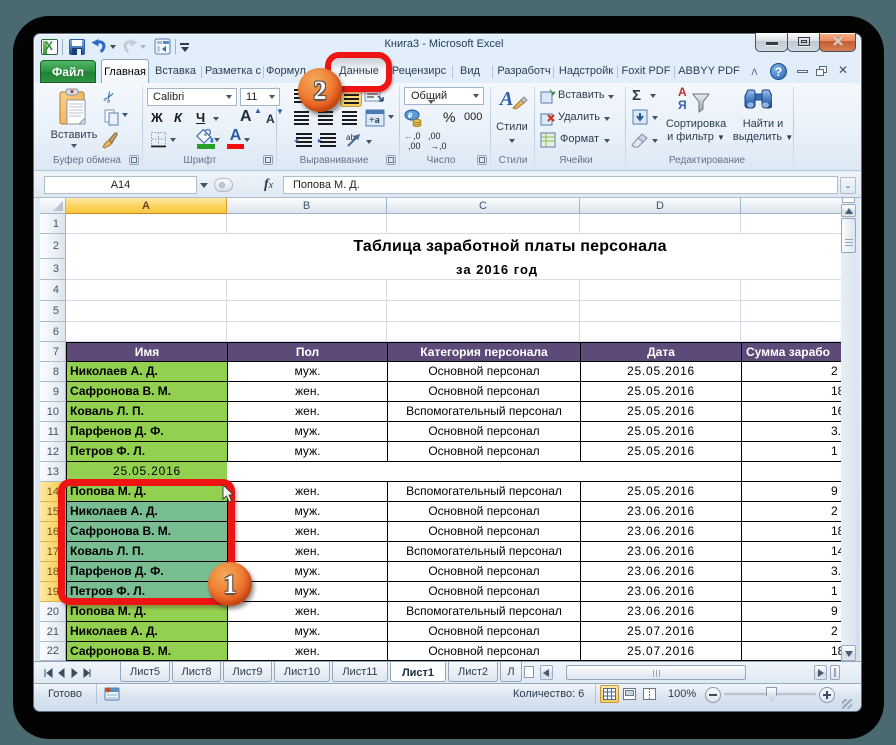 The height and width of the screenshot is (745, 896). I want to click on svg-text: ab, so click(350, 137).